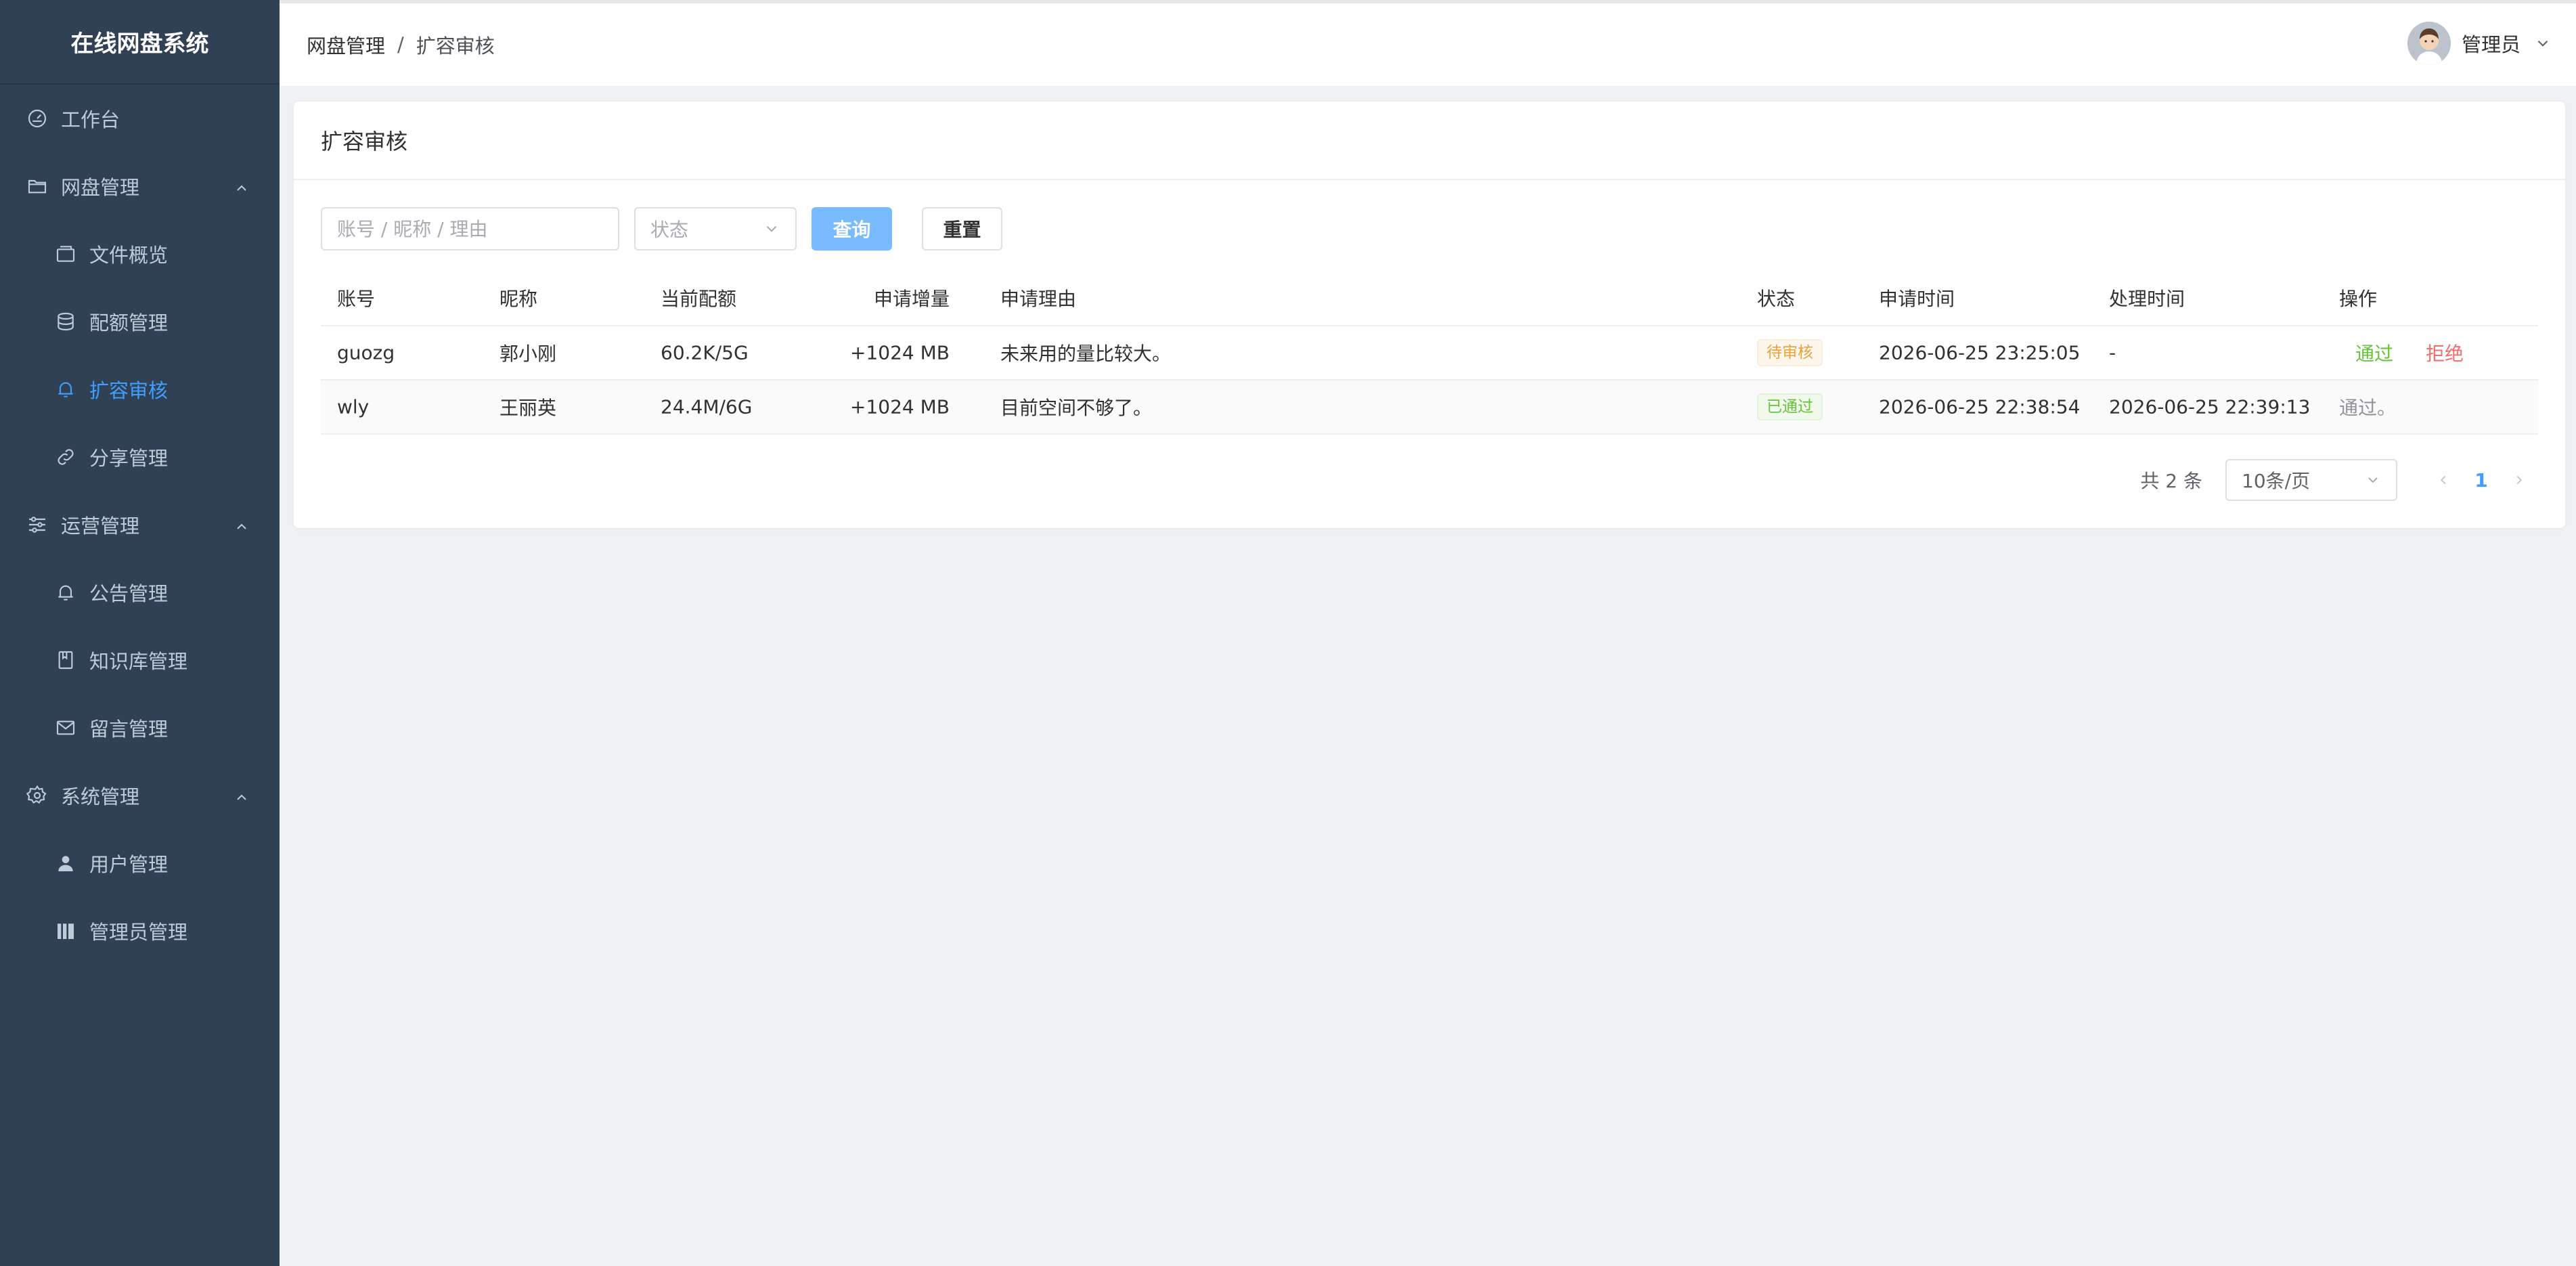 The image size is (2576, 1266). I want to click on sidebar-item-label: 网盘管理, so click(100, 187).